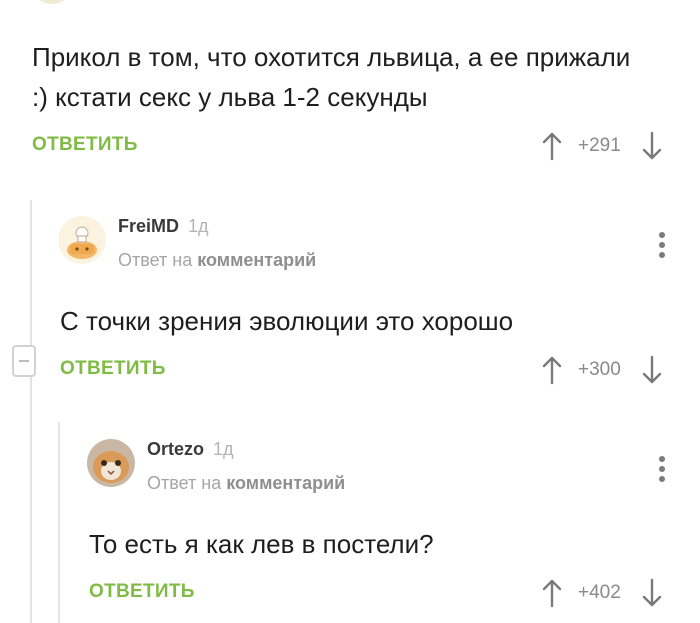 The height and width of the screenshot is (623, 700). I want to click on comment-3-reply-button: ОТВЕТИТЬ, so click(142, 592).